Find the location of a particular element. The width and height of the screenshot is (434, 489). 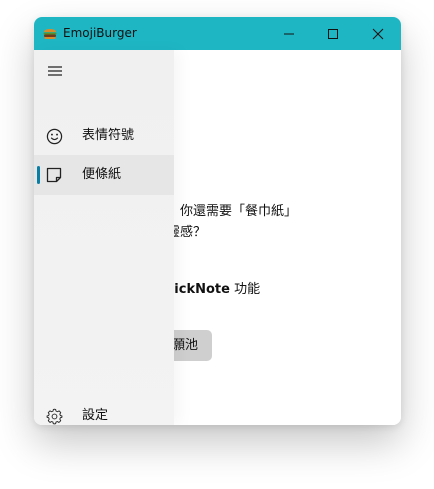

hamburger-icon is located at coordinates (55, 71).